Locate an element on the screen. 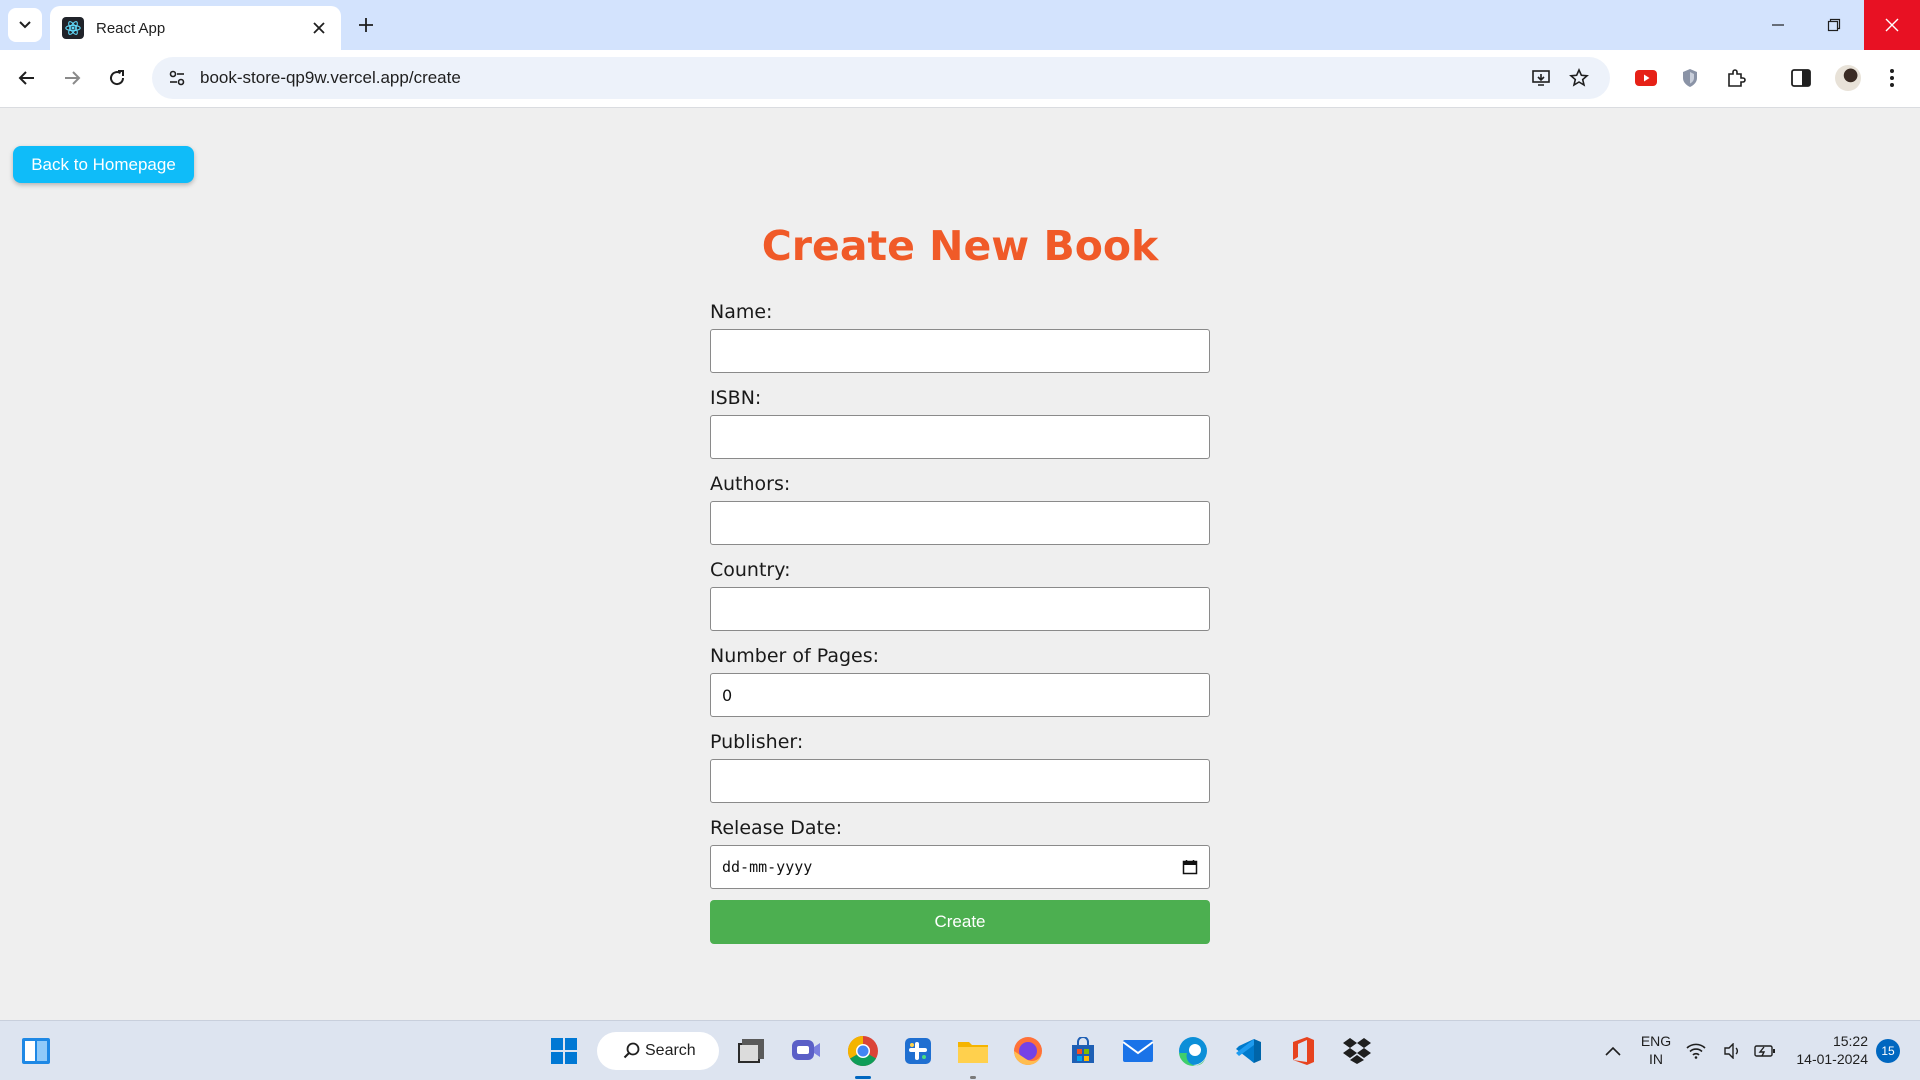 The height and width of the screenshot is (1080, 1920). chrome-icon is located at coordinates (862, 1051).